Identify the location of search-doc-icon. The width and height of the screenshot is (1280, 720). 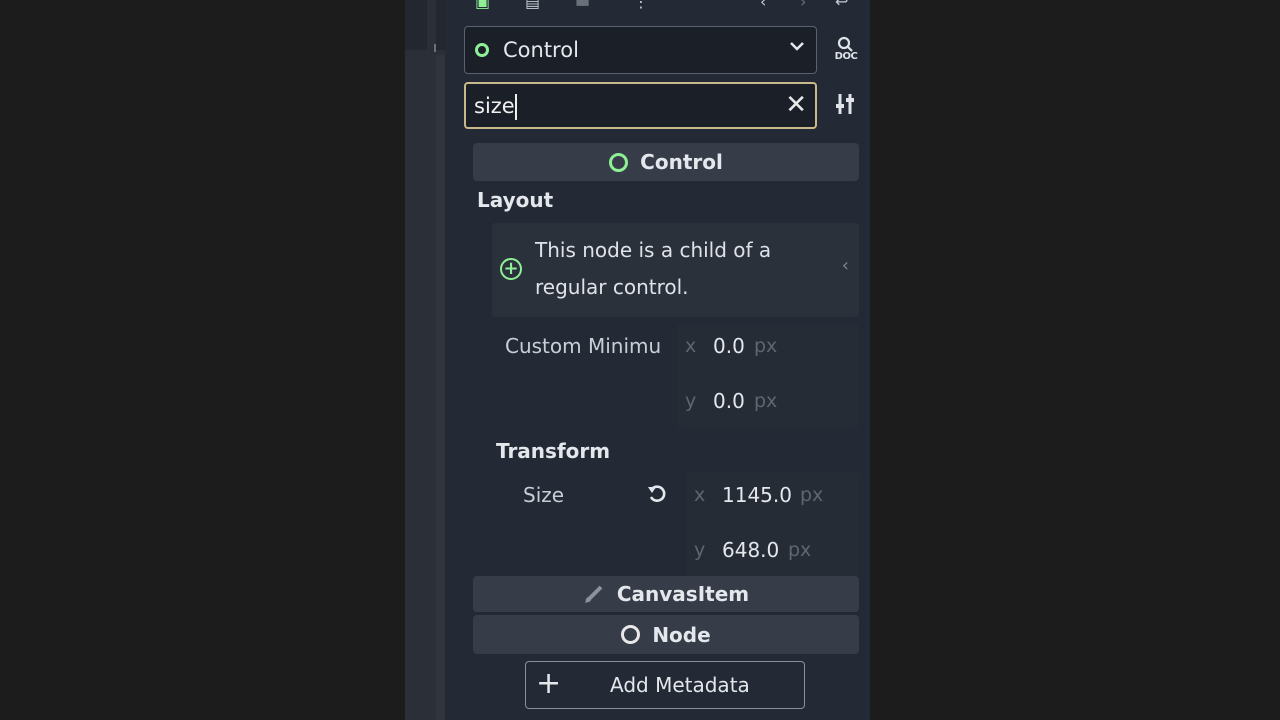
(845, 44).